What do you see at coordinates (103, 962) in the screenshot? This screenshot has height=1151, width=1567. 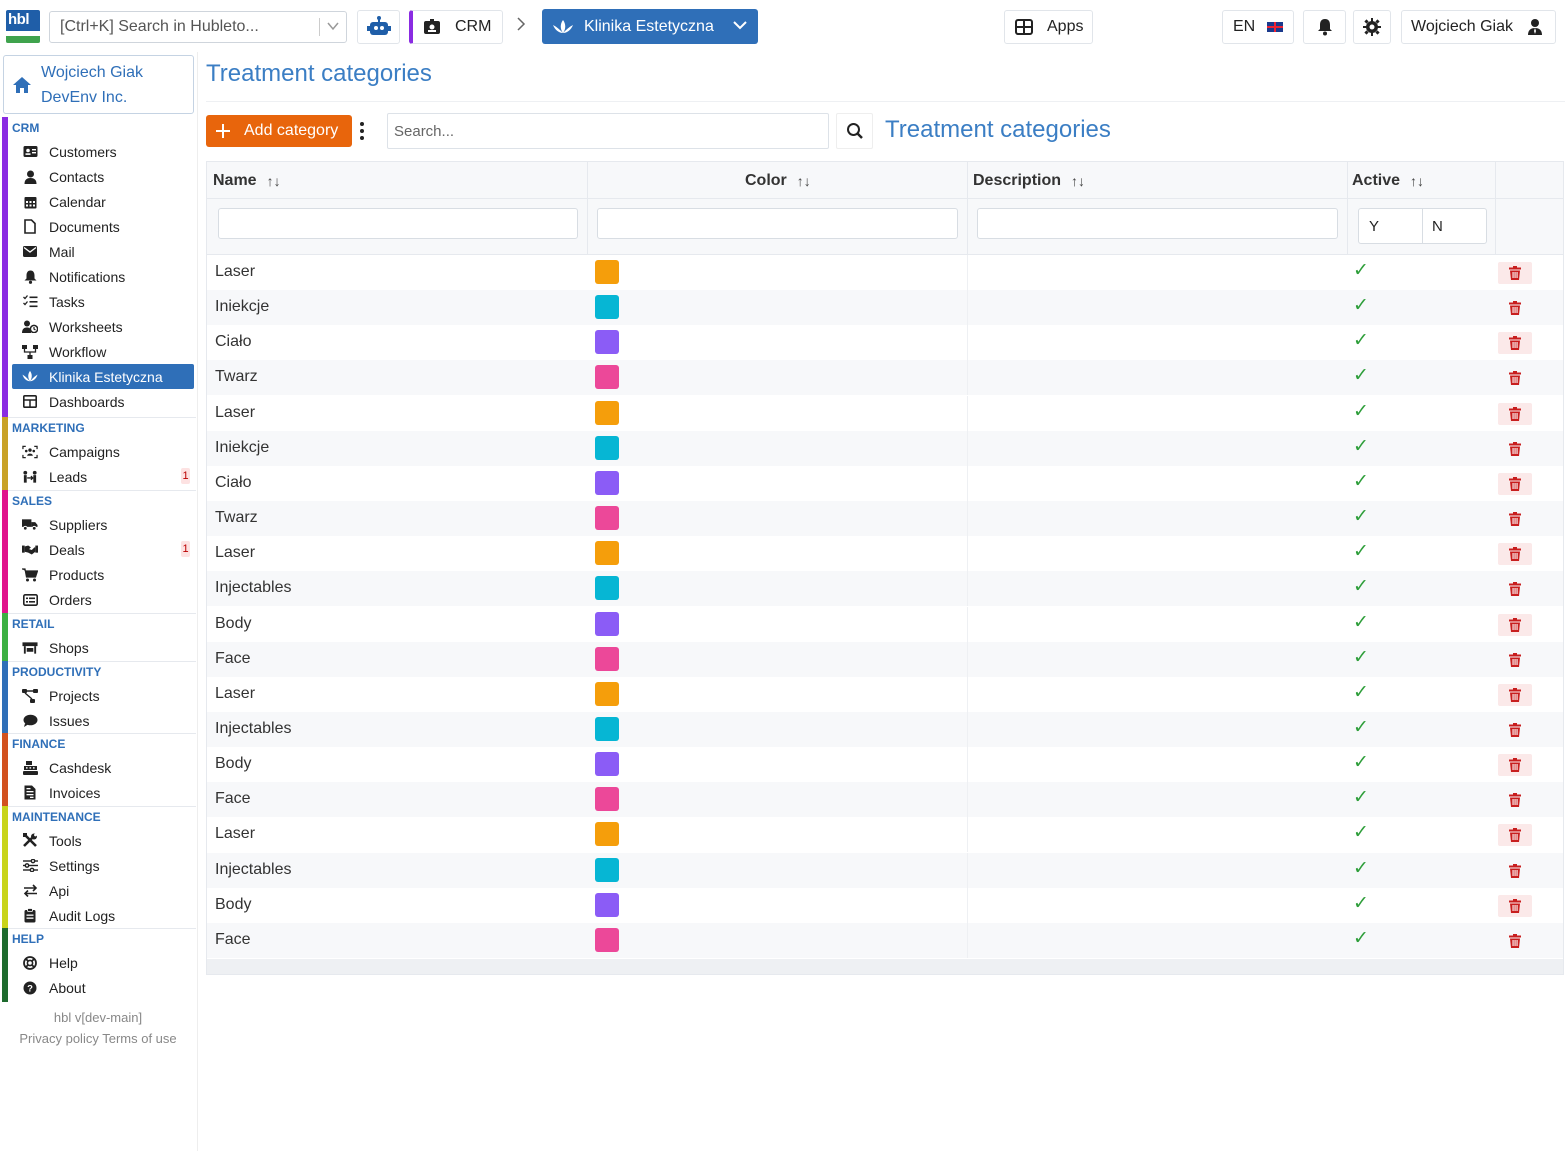 I see `sidebar-item-help: Help` at bounding box center [103, 962].